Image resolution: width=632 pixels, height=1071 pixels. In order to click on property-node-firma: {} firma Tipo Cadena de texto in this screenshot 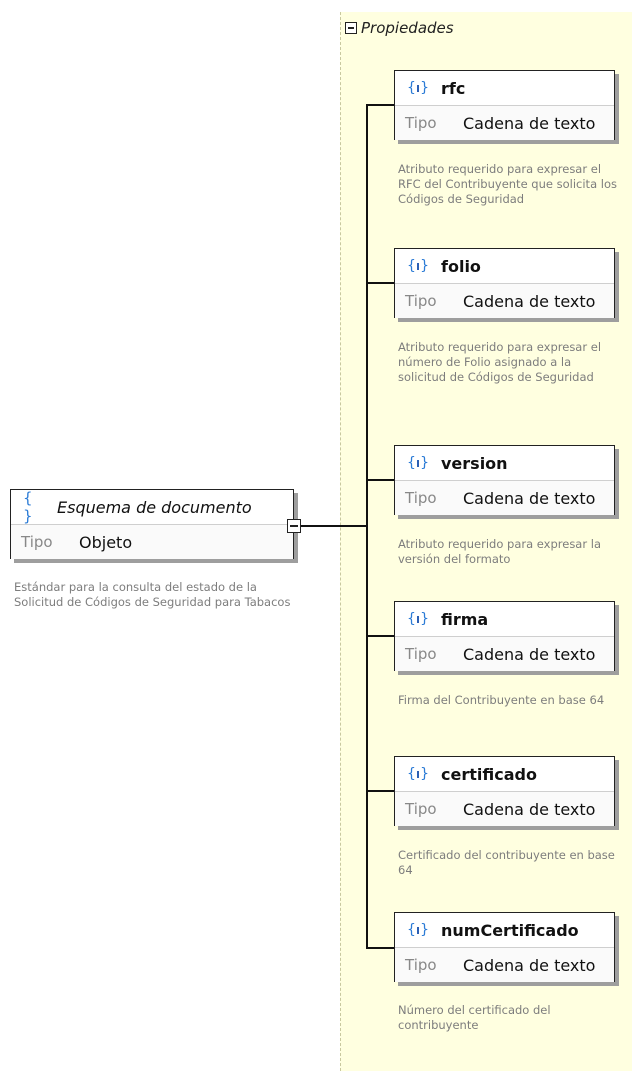, I will do `click(504, 636)`.